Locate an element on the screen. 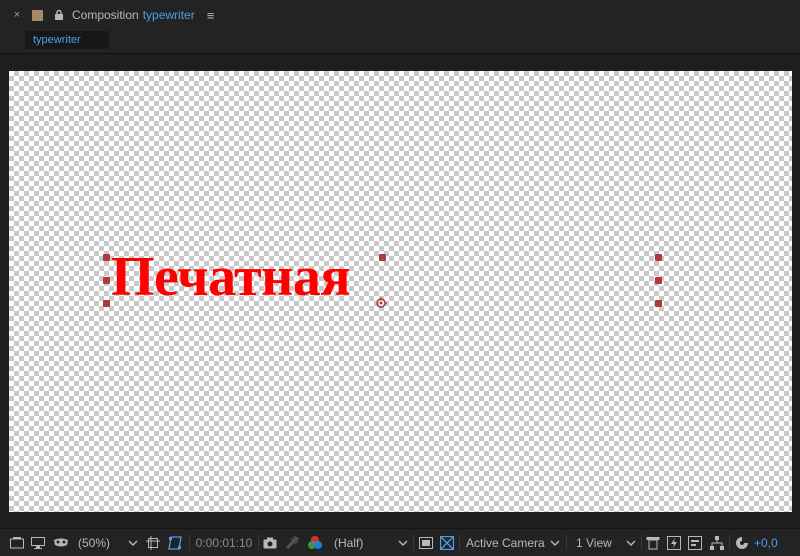  camera-value: Active Camera is located at coordinates (505, 543).